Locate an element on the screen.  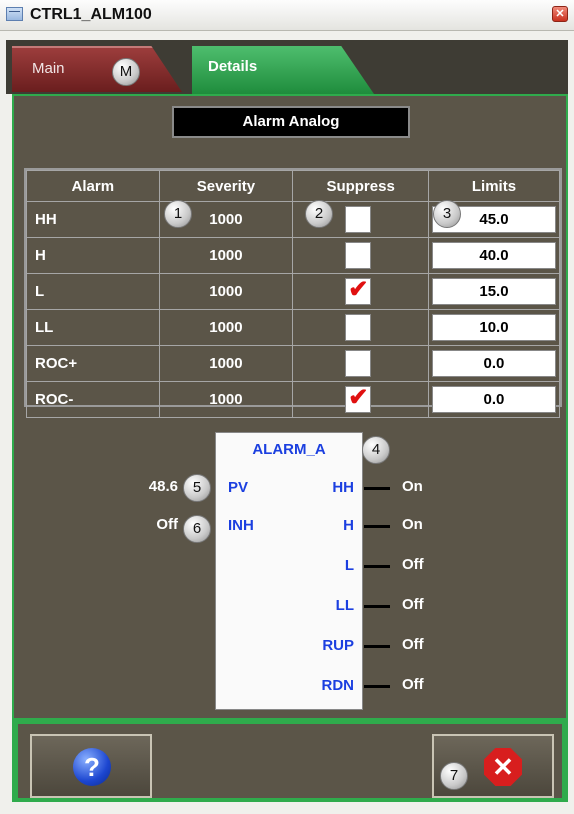
output-wire-rdn is located at coordinates (377, 686).